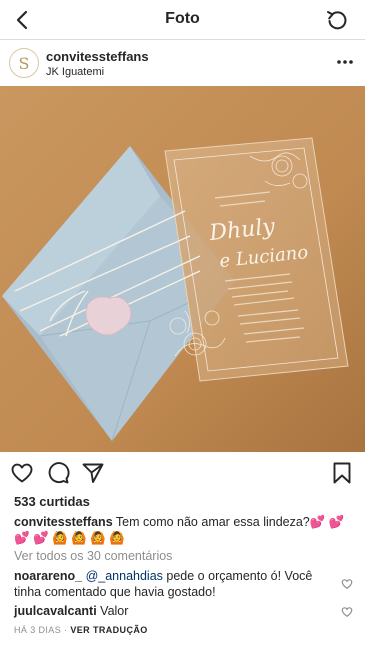 The image size is (365, 650). What do you see at coordinates (97, 56) in the screenshot?
I see `post-username: convitessteffans` at bounding box center [97, 56].